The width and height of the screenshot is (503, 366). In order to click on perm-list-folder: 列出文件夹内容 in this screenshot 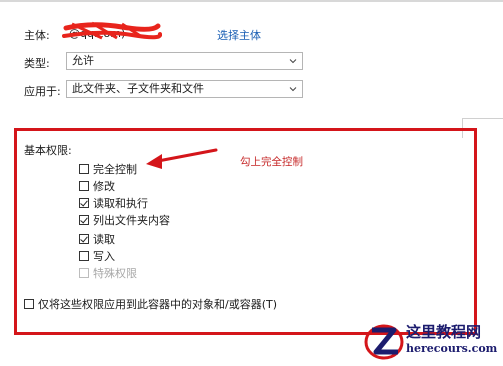, I will do `click(124, 220)`.